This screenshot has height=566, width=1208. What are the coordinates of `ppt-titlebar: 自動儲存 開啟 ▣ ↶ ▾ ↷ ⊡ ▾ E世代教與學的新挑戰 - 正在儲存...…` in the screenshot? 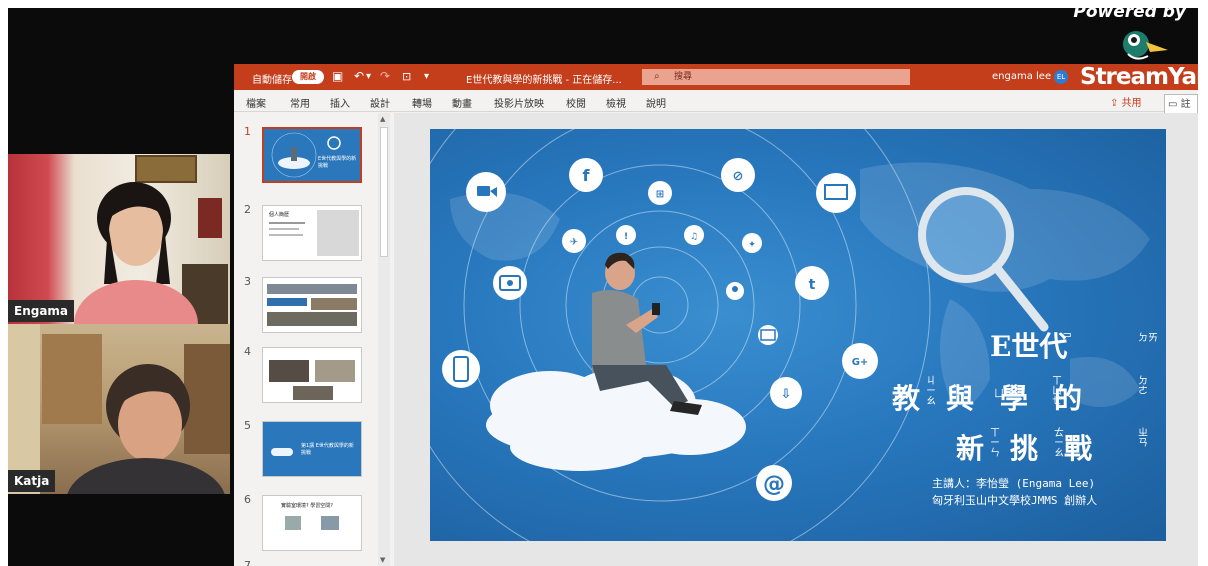 It's located at (716, 77).